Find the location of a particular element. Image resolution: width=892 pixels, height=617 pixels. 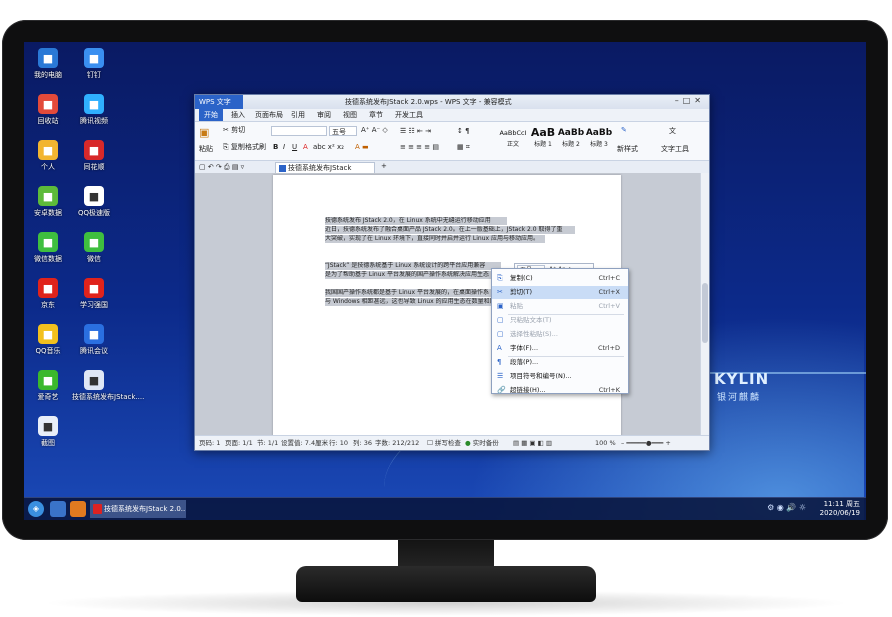

doc-tab-active: 技德系统发布JStack 2.0.wps is located at coordinates (325, 172).